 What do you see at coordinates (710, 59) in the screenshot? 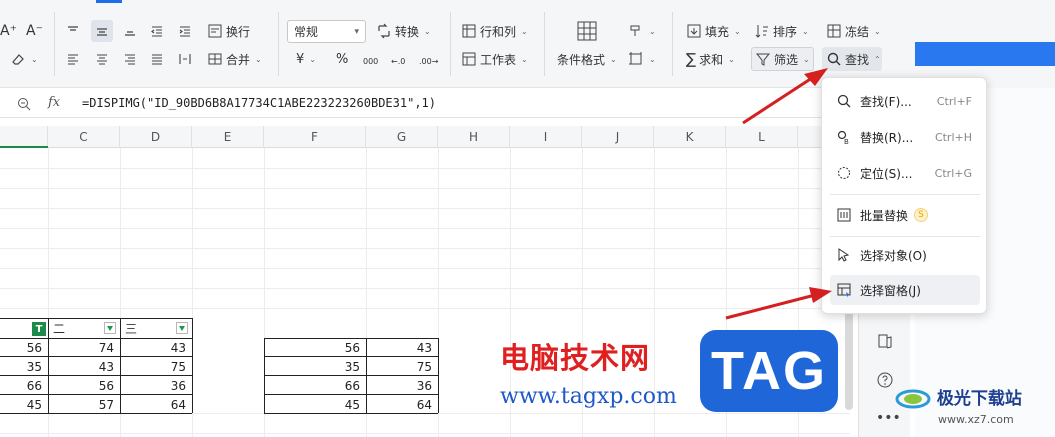
I see `sum-button: ∑ 求和 ⌄` at bounding box center [710, 59].